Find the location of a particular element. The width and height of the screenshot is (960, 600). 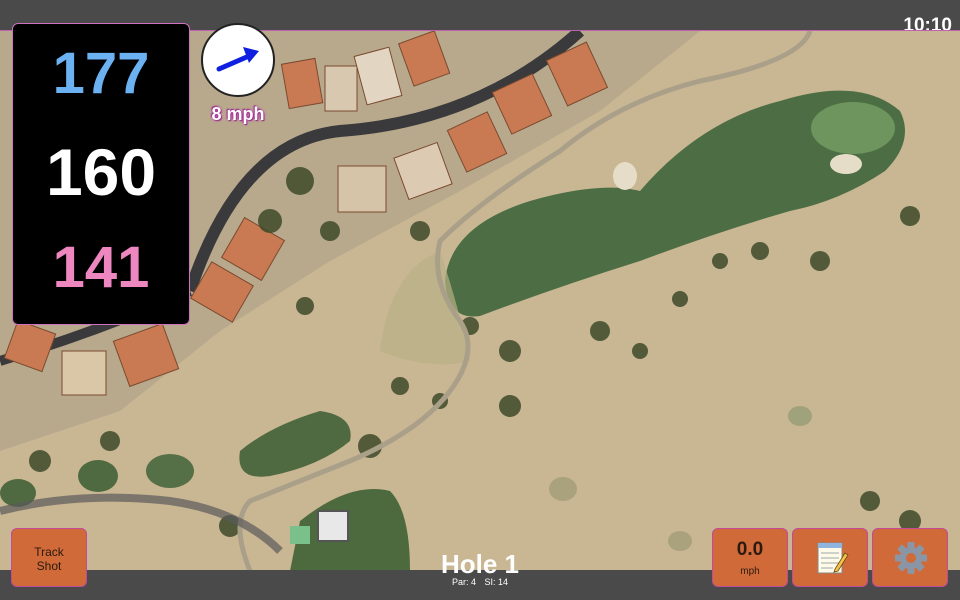

wind-arrow-icon is located at coordinates (237, 59).